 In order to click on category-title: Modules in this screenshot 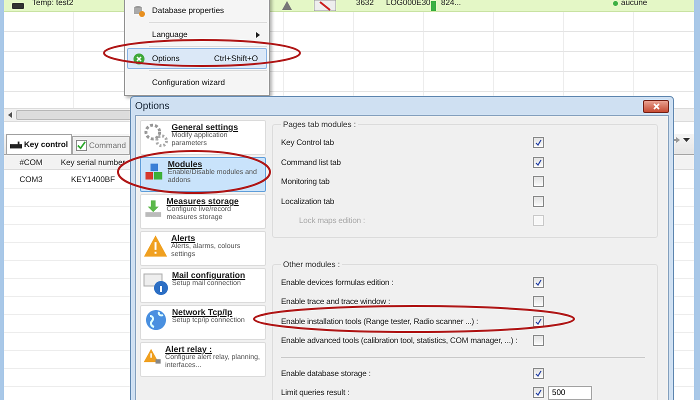, I will do `click(185, 164)`.